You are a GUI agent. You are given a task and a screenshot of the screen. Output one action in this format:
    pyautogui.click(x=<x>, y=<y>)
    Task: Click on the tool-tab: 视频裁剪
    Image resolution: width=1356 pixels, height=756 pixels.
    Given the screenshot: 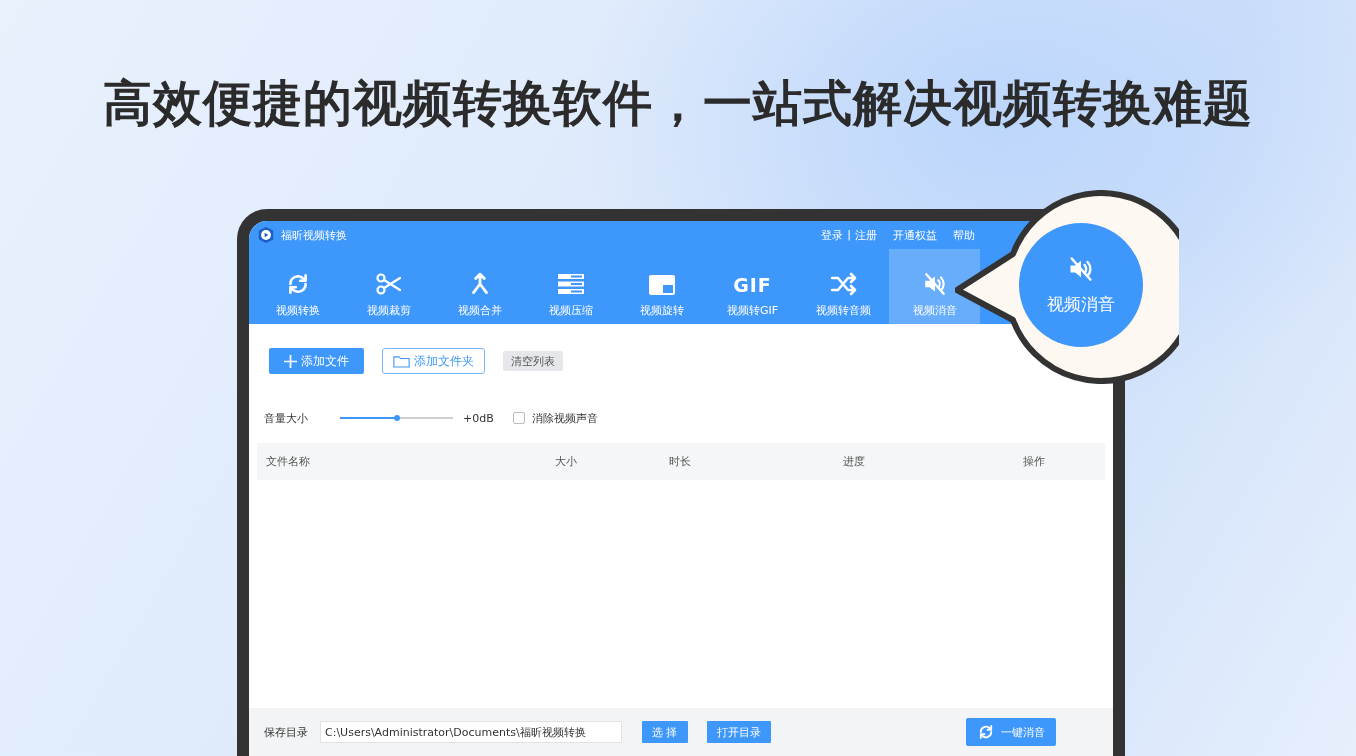 What is the action you would take?
    pyautogui.click(x=388, y=286)
    